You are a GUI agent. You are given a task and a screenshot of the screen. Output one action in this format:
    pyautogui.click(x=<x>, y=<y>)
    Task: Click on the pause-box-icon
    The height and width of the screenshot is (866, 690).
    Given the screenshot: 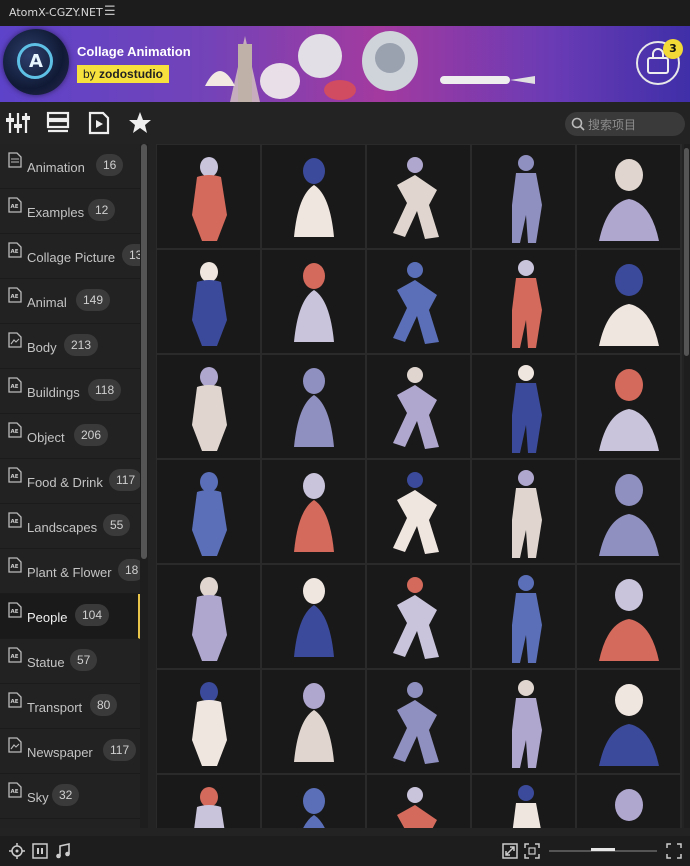 What is the action you would take?
    pyautogui.click(x=40, y=851)
    